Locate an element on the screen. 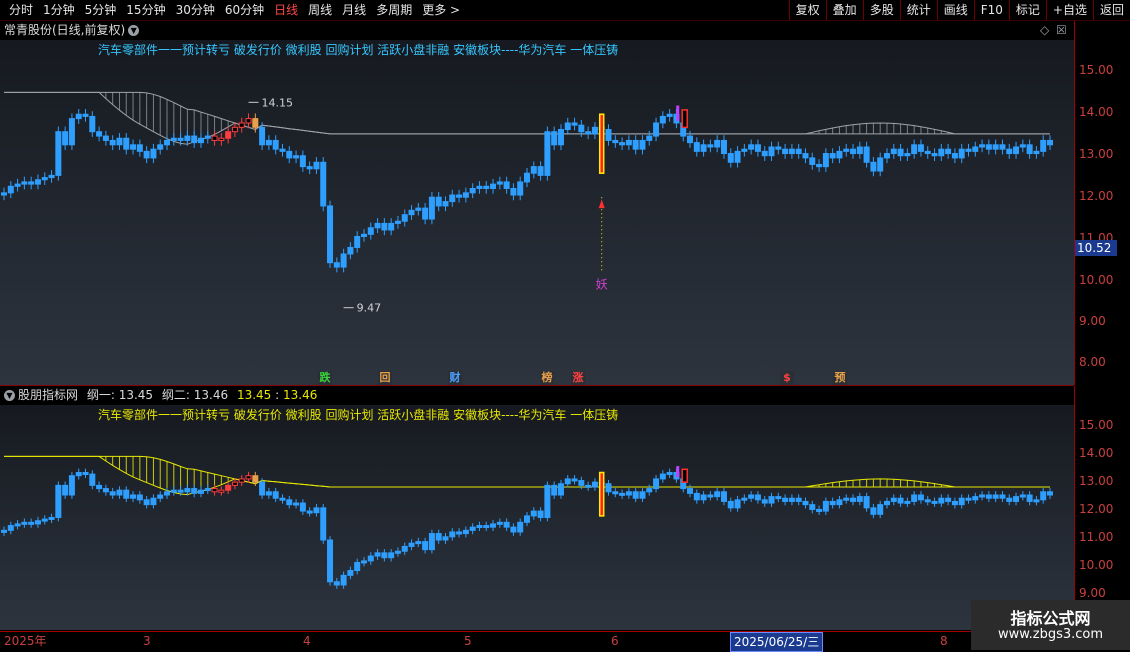 This screenshot has height=652, width=1130. period-tab-7: 周线 is located at coordinates (320, 10).